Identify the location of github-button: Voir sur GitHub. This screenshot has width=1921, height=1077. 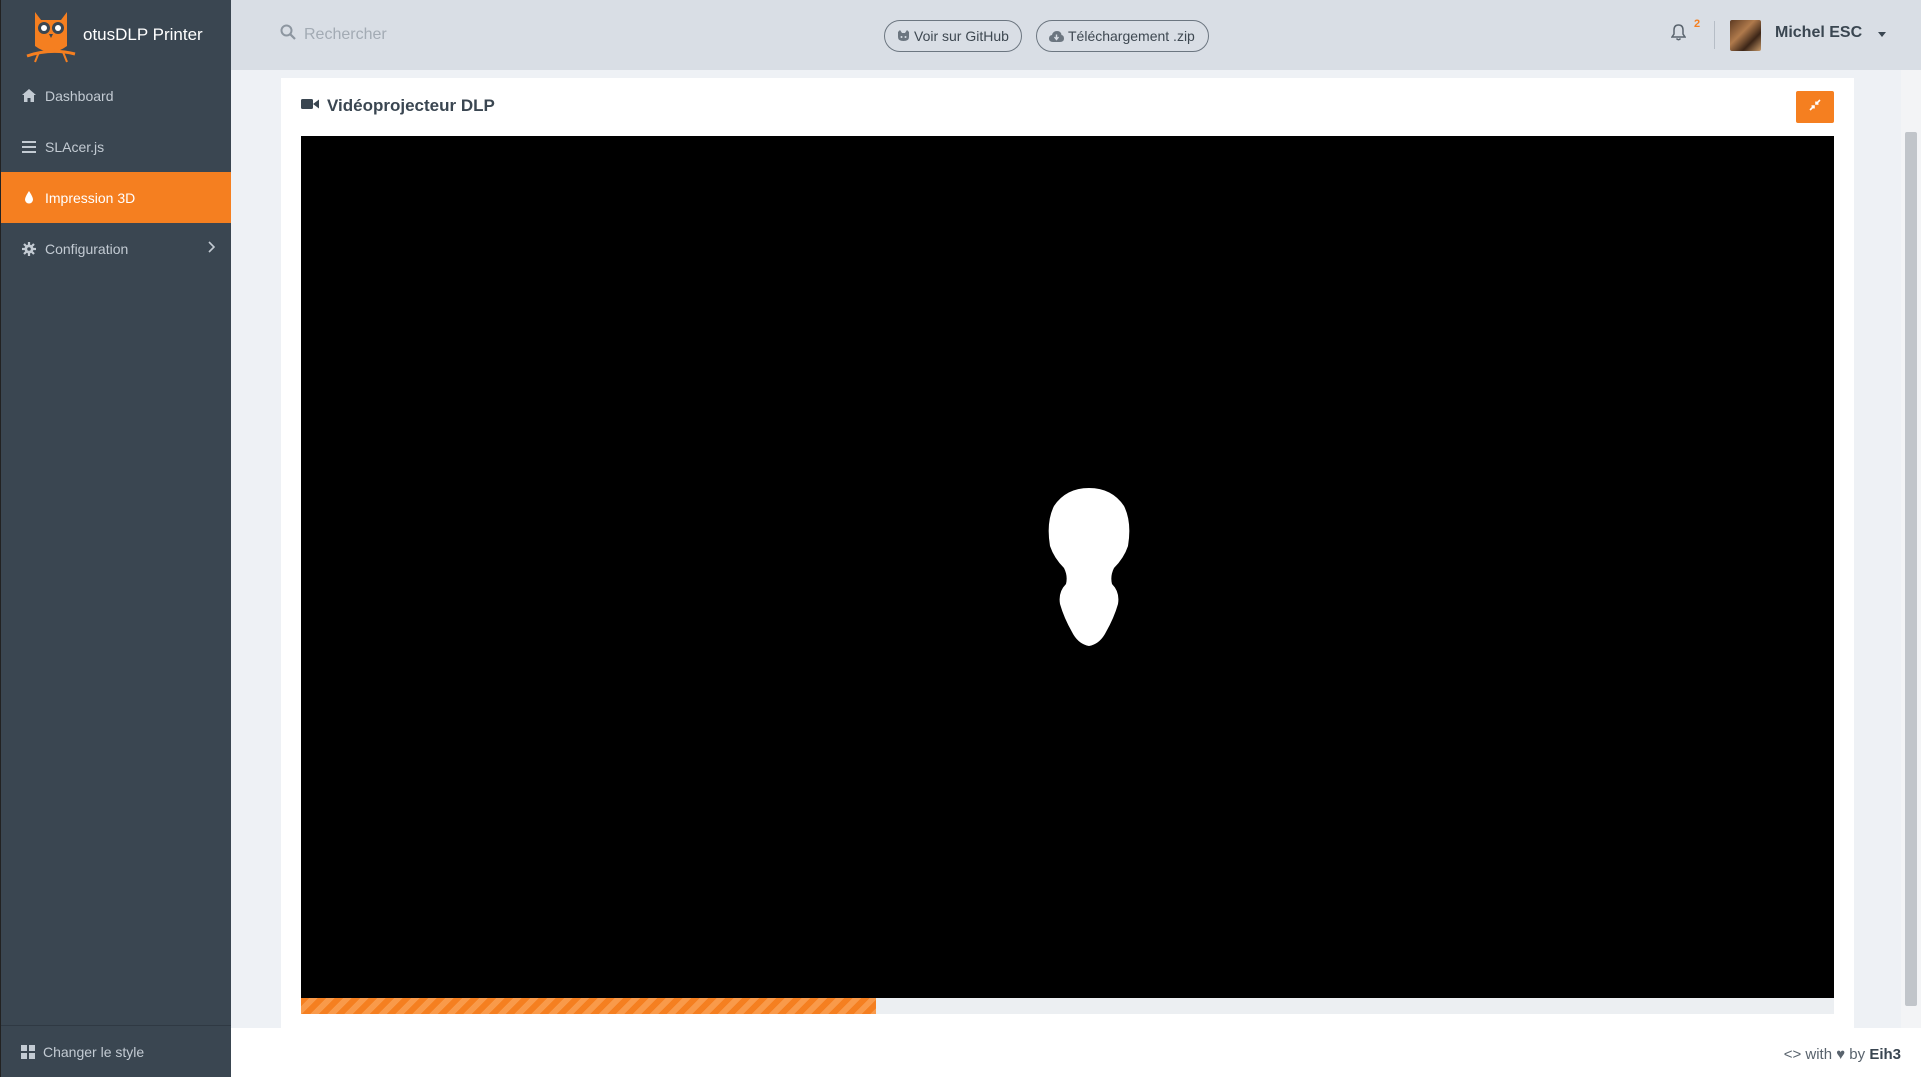
(953, 36).